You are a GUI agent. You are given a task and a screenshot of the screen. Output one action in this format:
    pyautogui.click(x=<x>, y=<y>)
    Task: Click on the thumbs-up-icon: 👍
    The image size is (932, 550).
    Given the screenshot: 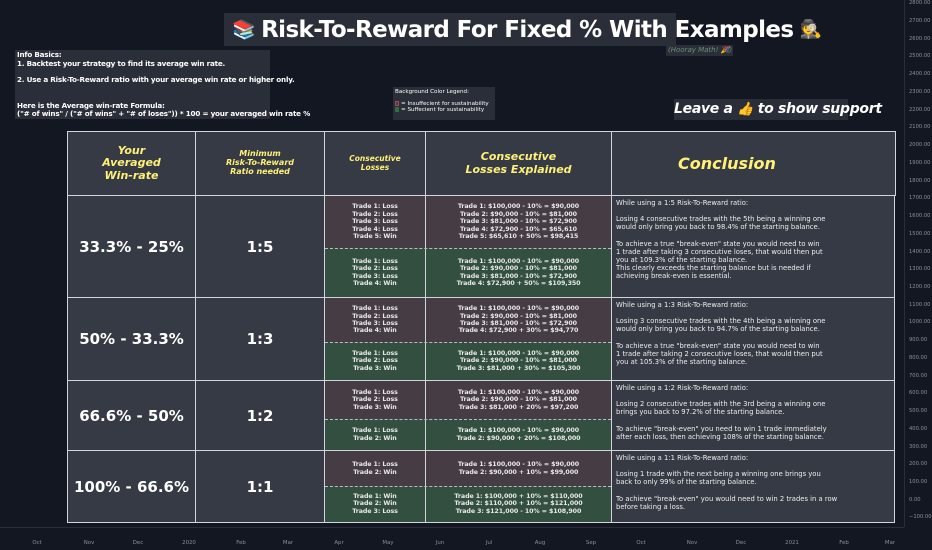 What is the action you would take?
    pyautogui.click(x=745, y=109)
    